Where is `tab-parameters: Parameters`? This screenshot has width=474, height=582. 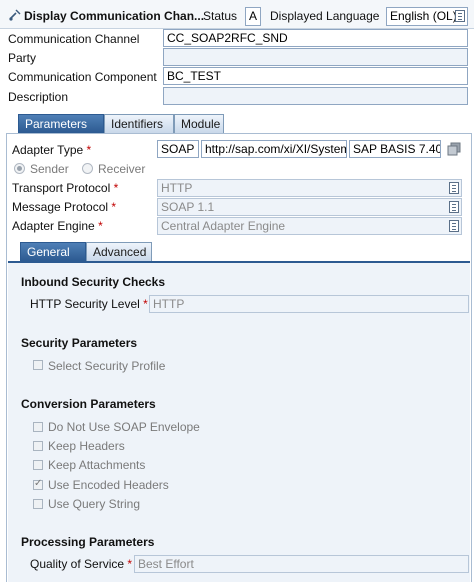 tab-parameters: Parameters is located at coordinates (61, 123).